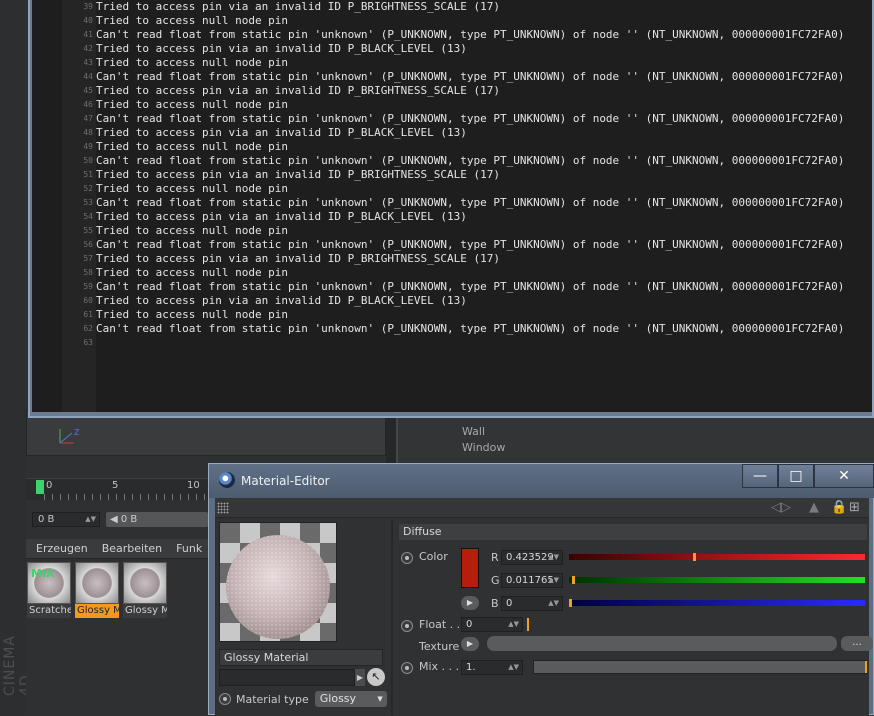 The width and height of the screenshot is (874, 716). I want to click on float-radio, so click(407, 626).